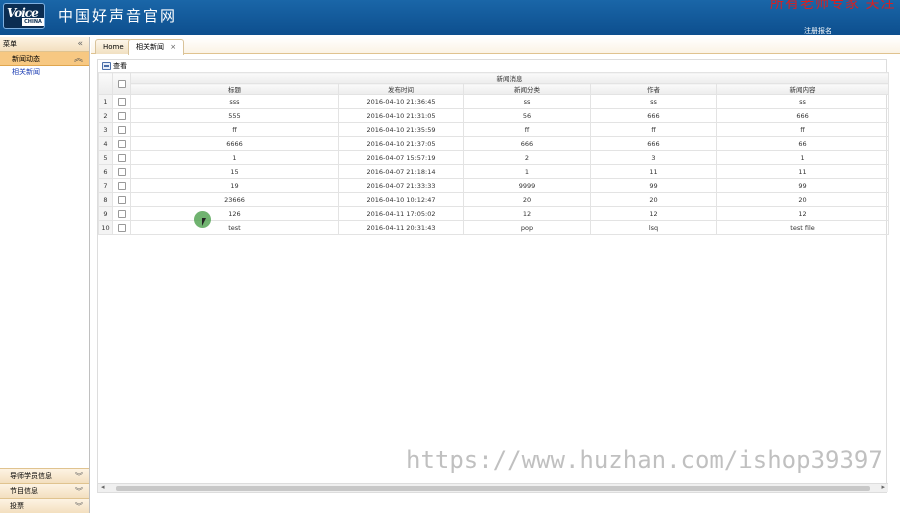 This screenshot has height=514, width=900. Describe the element at coordinates (105, 143) in the screenshot. I see `row-number: 4` at that location.